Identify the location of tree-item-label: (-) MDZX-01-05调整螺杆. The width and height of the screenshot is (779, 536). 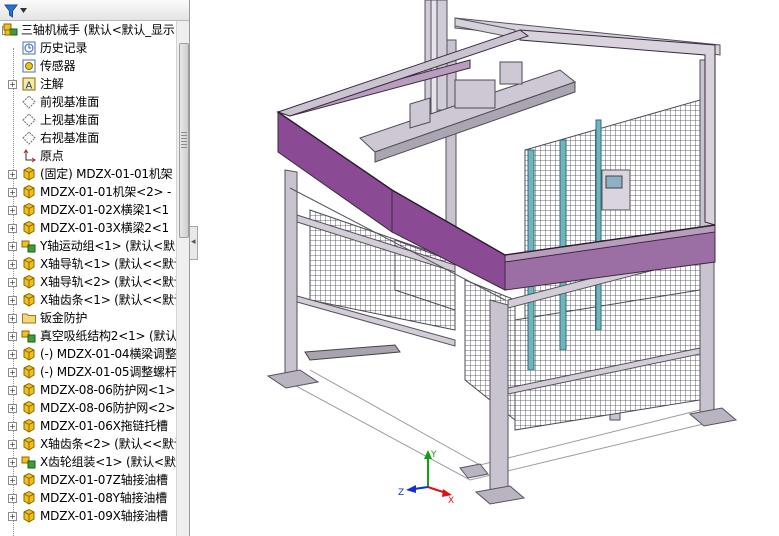
(108, 372).